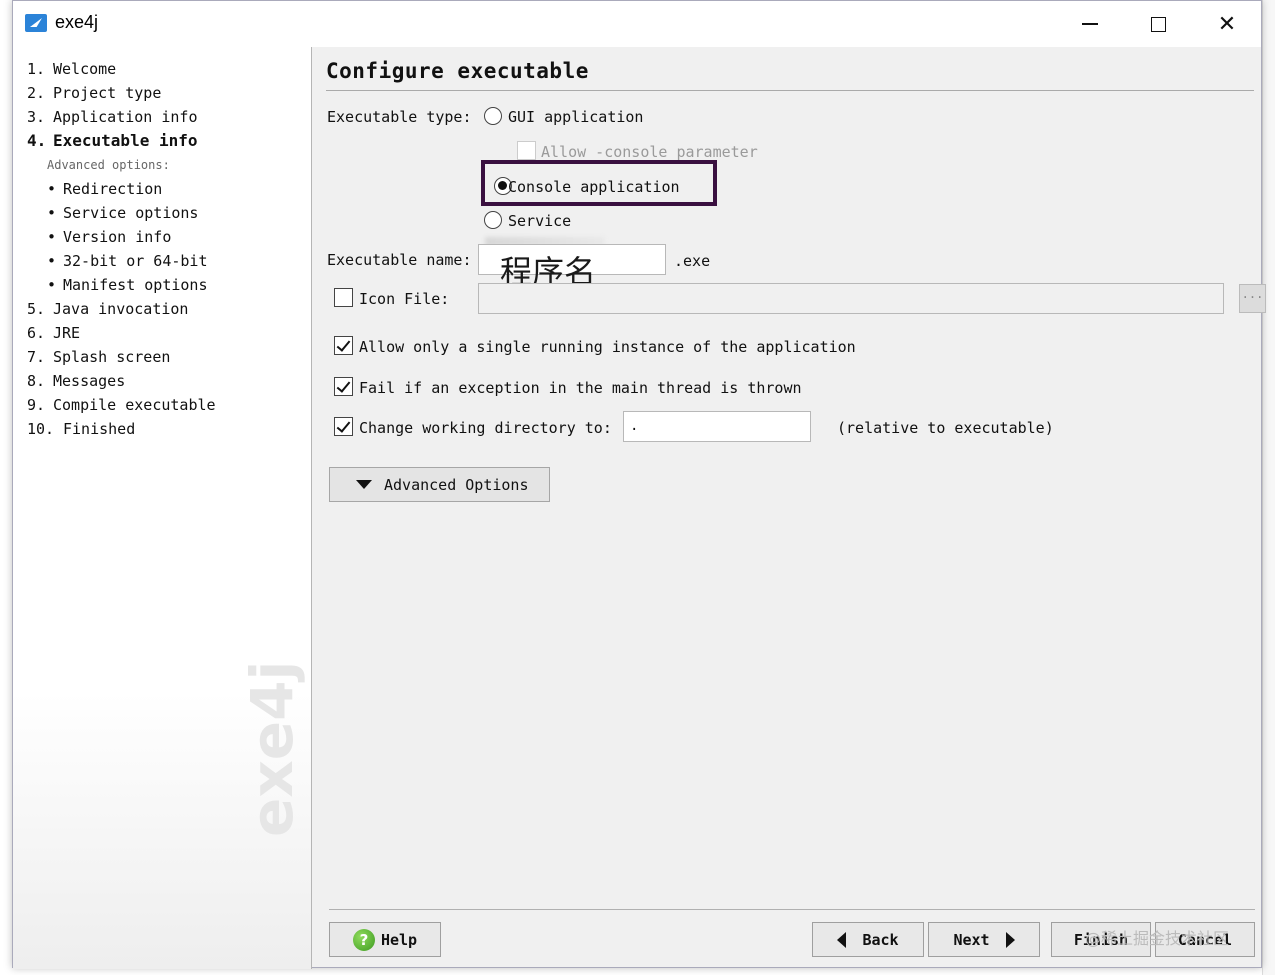  What do you see at coordinates (945, 428) in the screenshot?
I see `relative-note: (relative to executable)` at bounding box center [945, 428].